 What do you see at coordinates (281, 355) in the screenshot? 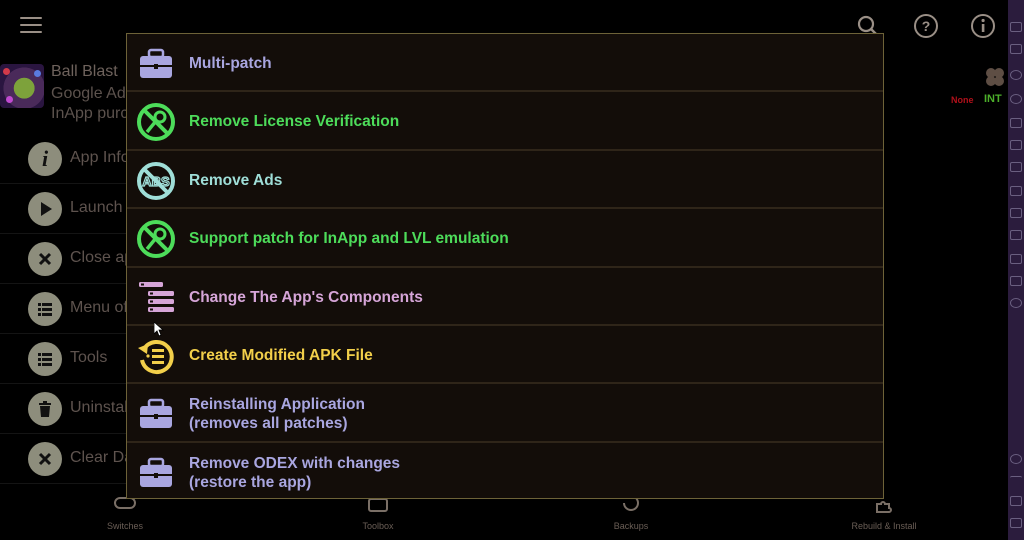
I see `menu-item-label: Create Modified APK File` at bounding box center [281, 355].